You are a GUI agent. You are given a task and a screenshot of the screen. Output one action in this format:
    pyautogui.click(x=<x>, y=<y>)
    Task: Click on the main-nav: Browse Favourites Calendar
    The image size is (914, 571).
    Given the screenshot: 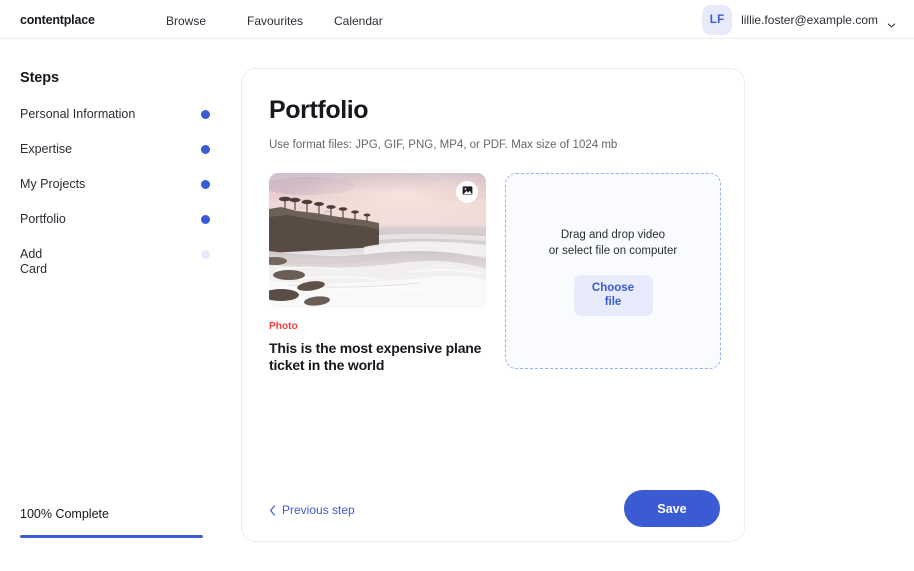 What is the action you would take?
    pyautogui.click(x=290, y=21)
    